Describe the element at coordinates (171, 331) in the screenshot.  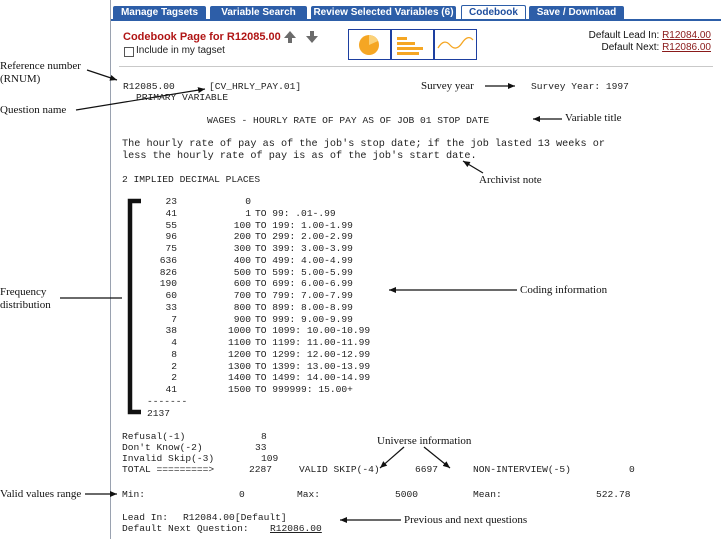
I see `frequency-count: 38` at that location.